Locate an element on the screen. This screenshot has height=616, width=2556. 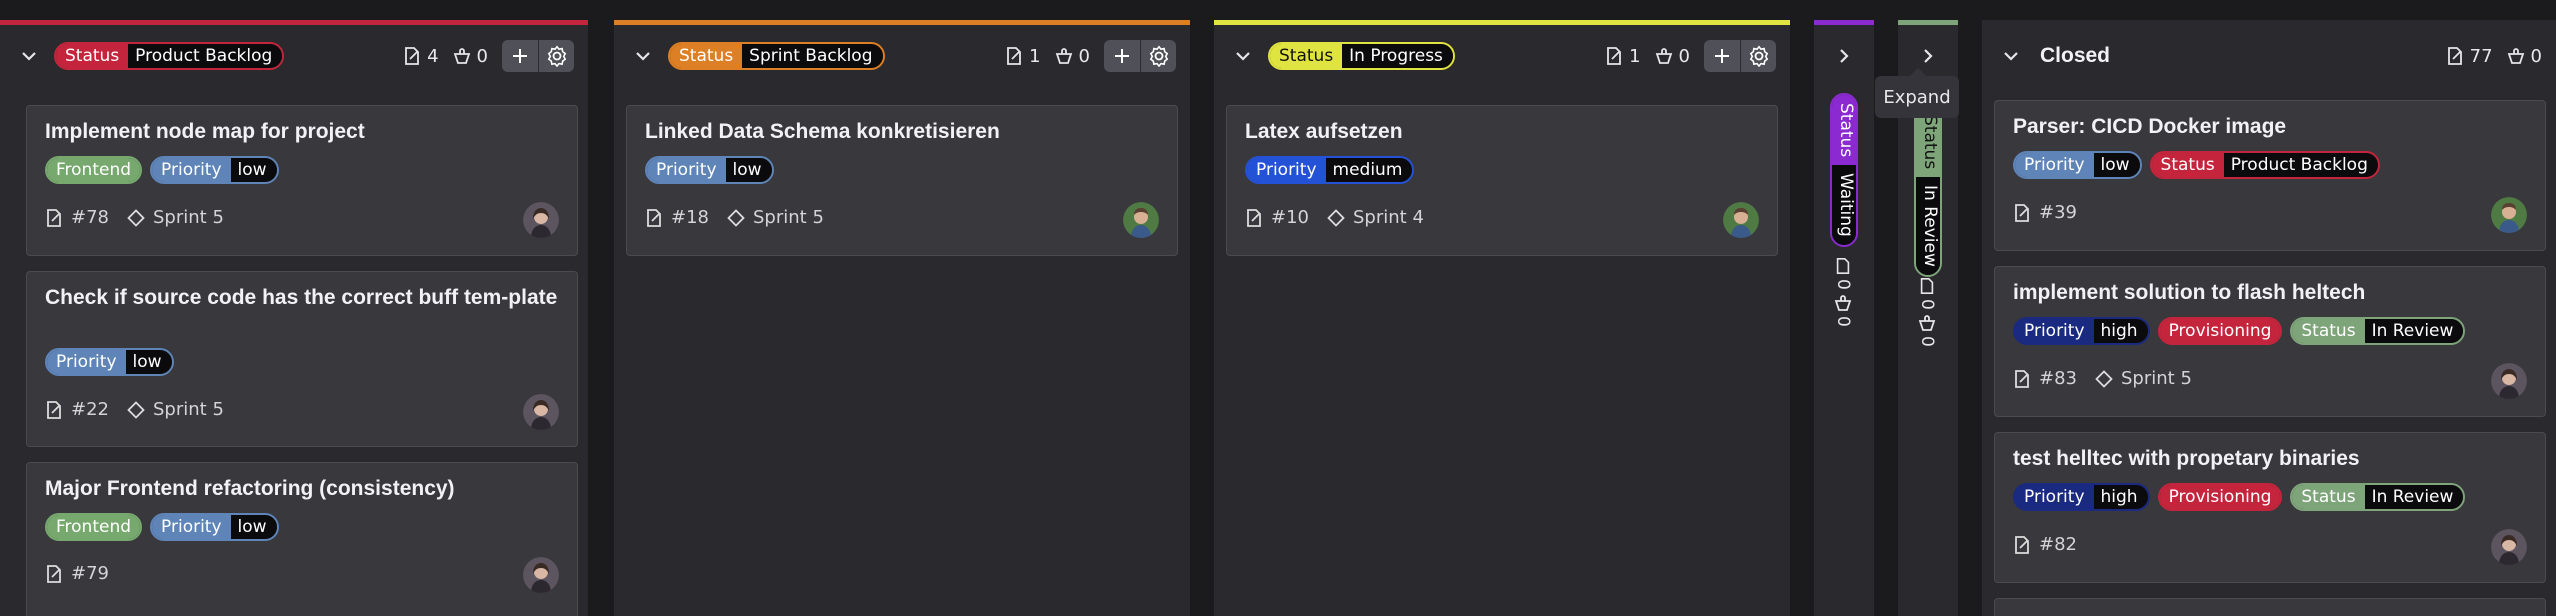
column-header: Closed 77 0 is located at coordinates (2269, 56).